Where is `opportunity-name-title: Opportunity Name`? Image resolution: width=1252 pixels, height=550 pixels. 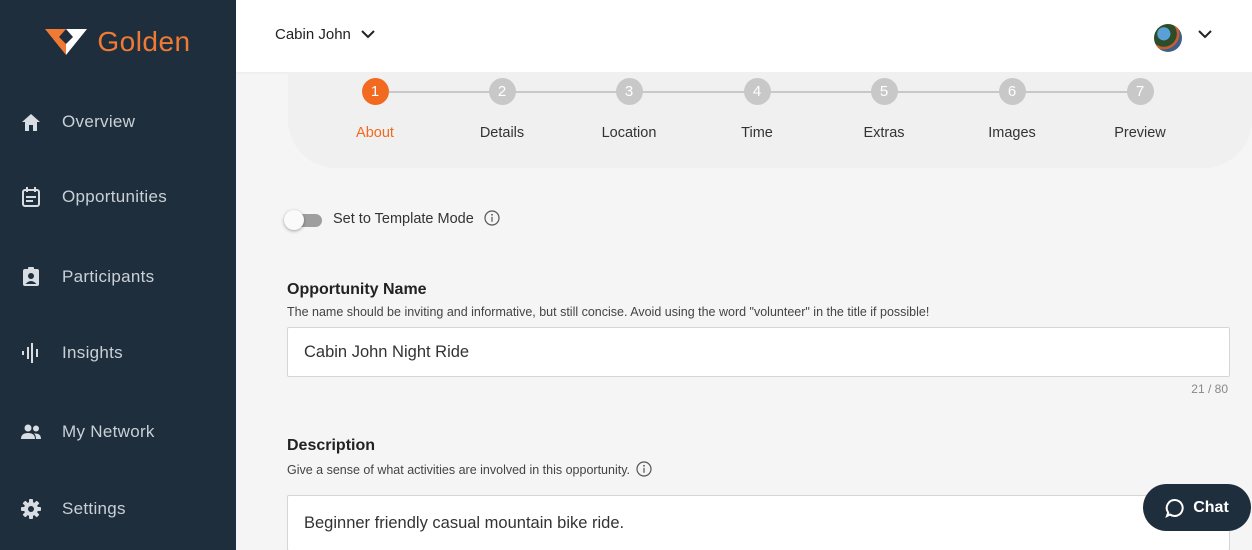 opportunity-name-title: Opportunity Name is located at coordinates (357, 289).